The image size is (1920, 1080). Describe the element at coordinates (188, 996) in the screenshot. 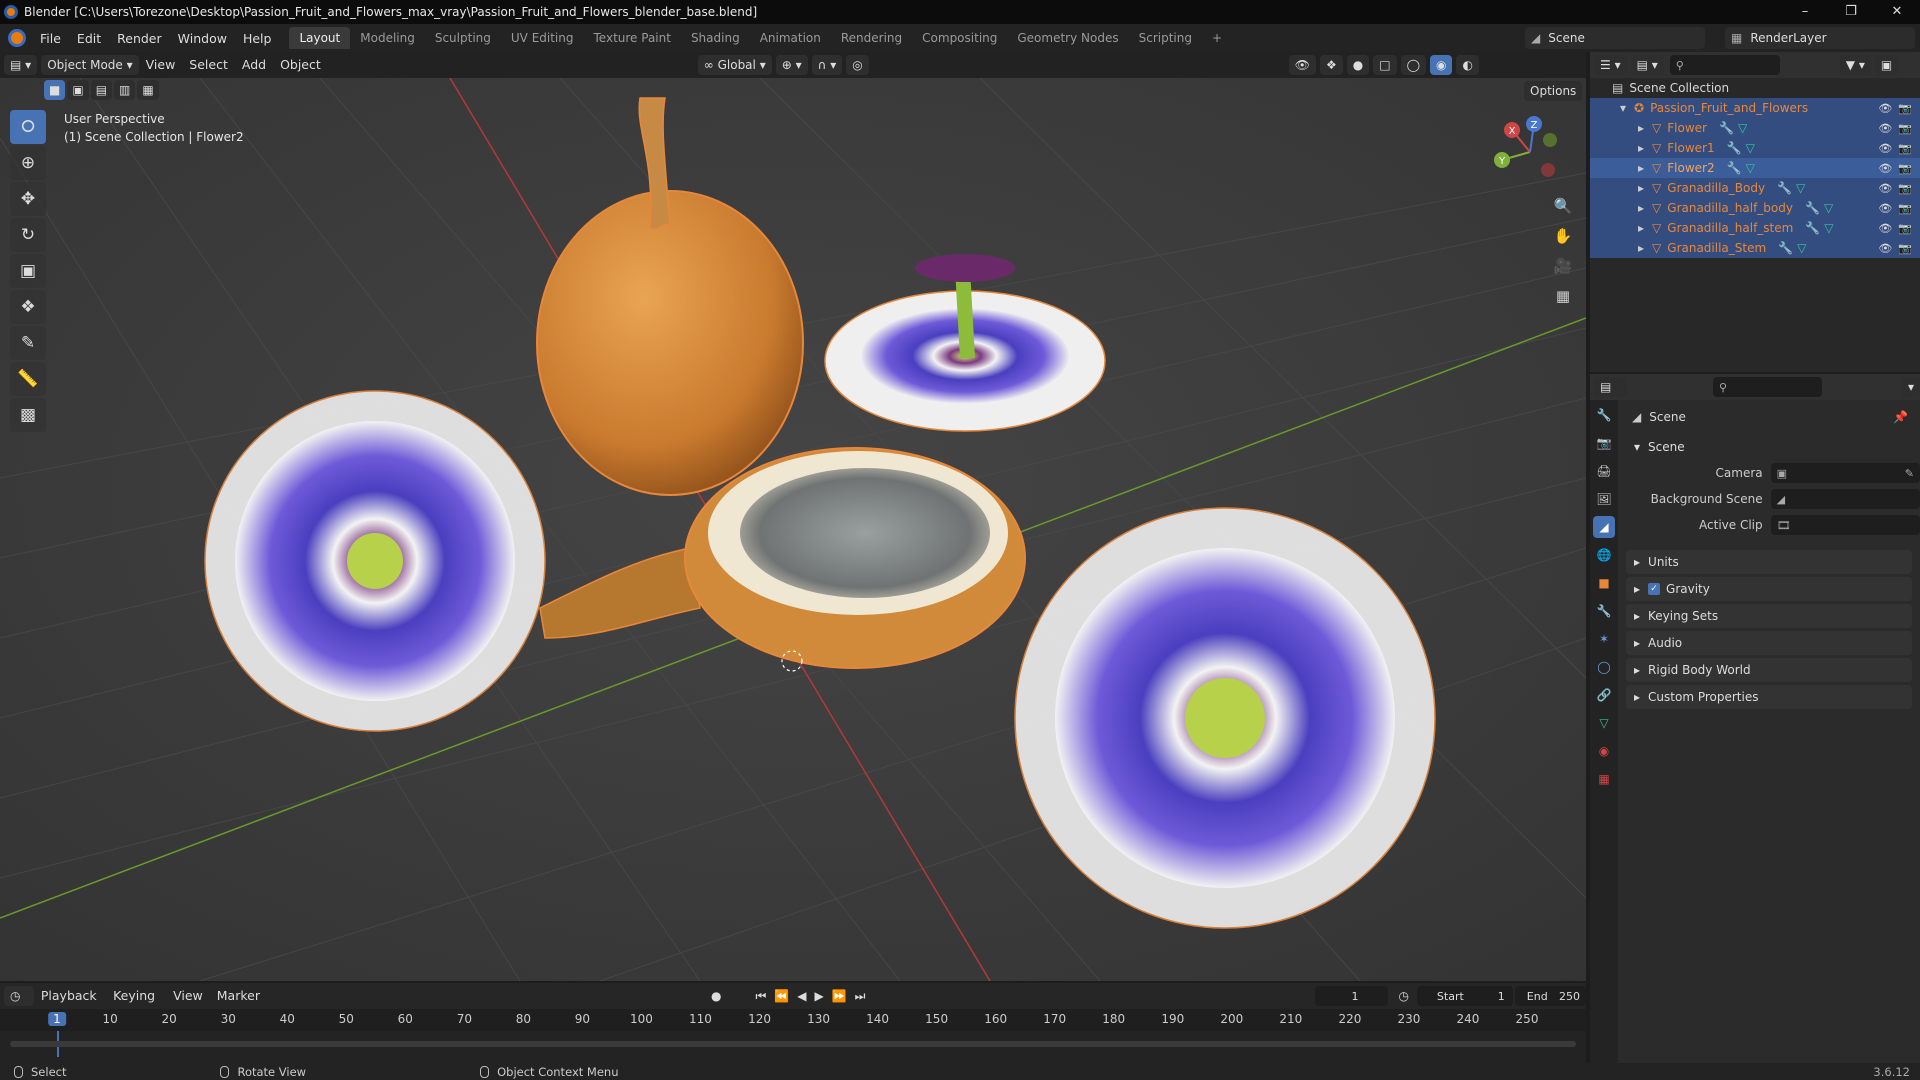

I see `menu-timeline-view: View` at that location.